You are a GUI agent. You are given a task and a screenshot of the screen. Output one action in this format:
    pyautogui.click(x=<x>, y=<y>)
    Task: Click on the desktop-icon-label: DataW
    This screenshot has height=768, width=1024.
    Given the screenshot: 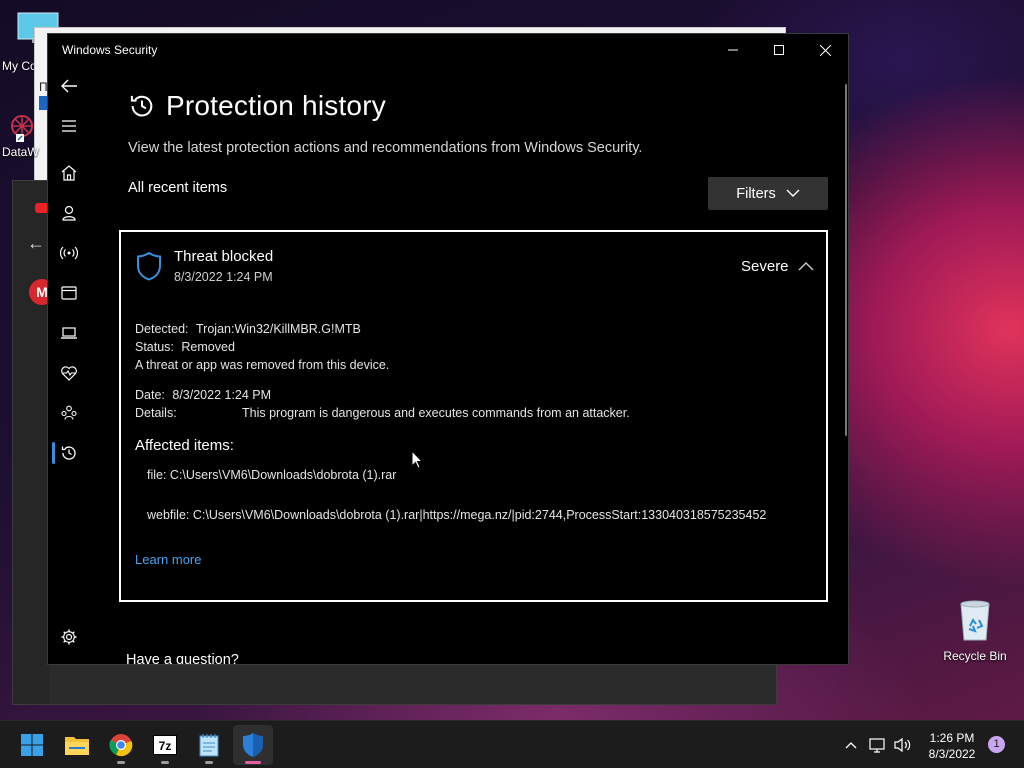 What is the action you would take?
    pyautogui.click(x=20, y=152)
    